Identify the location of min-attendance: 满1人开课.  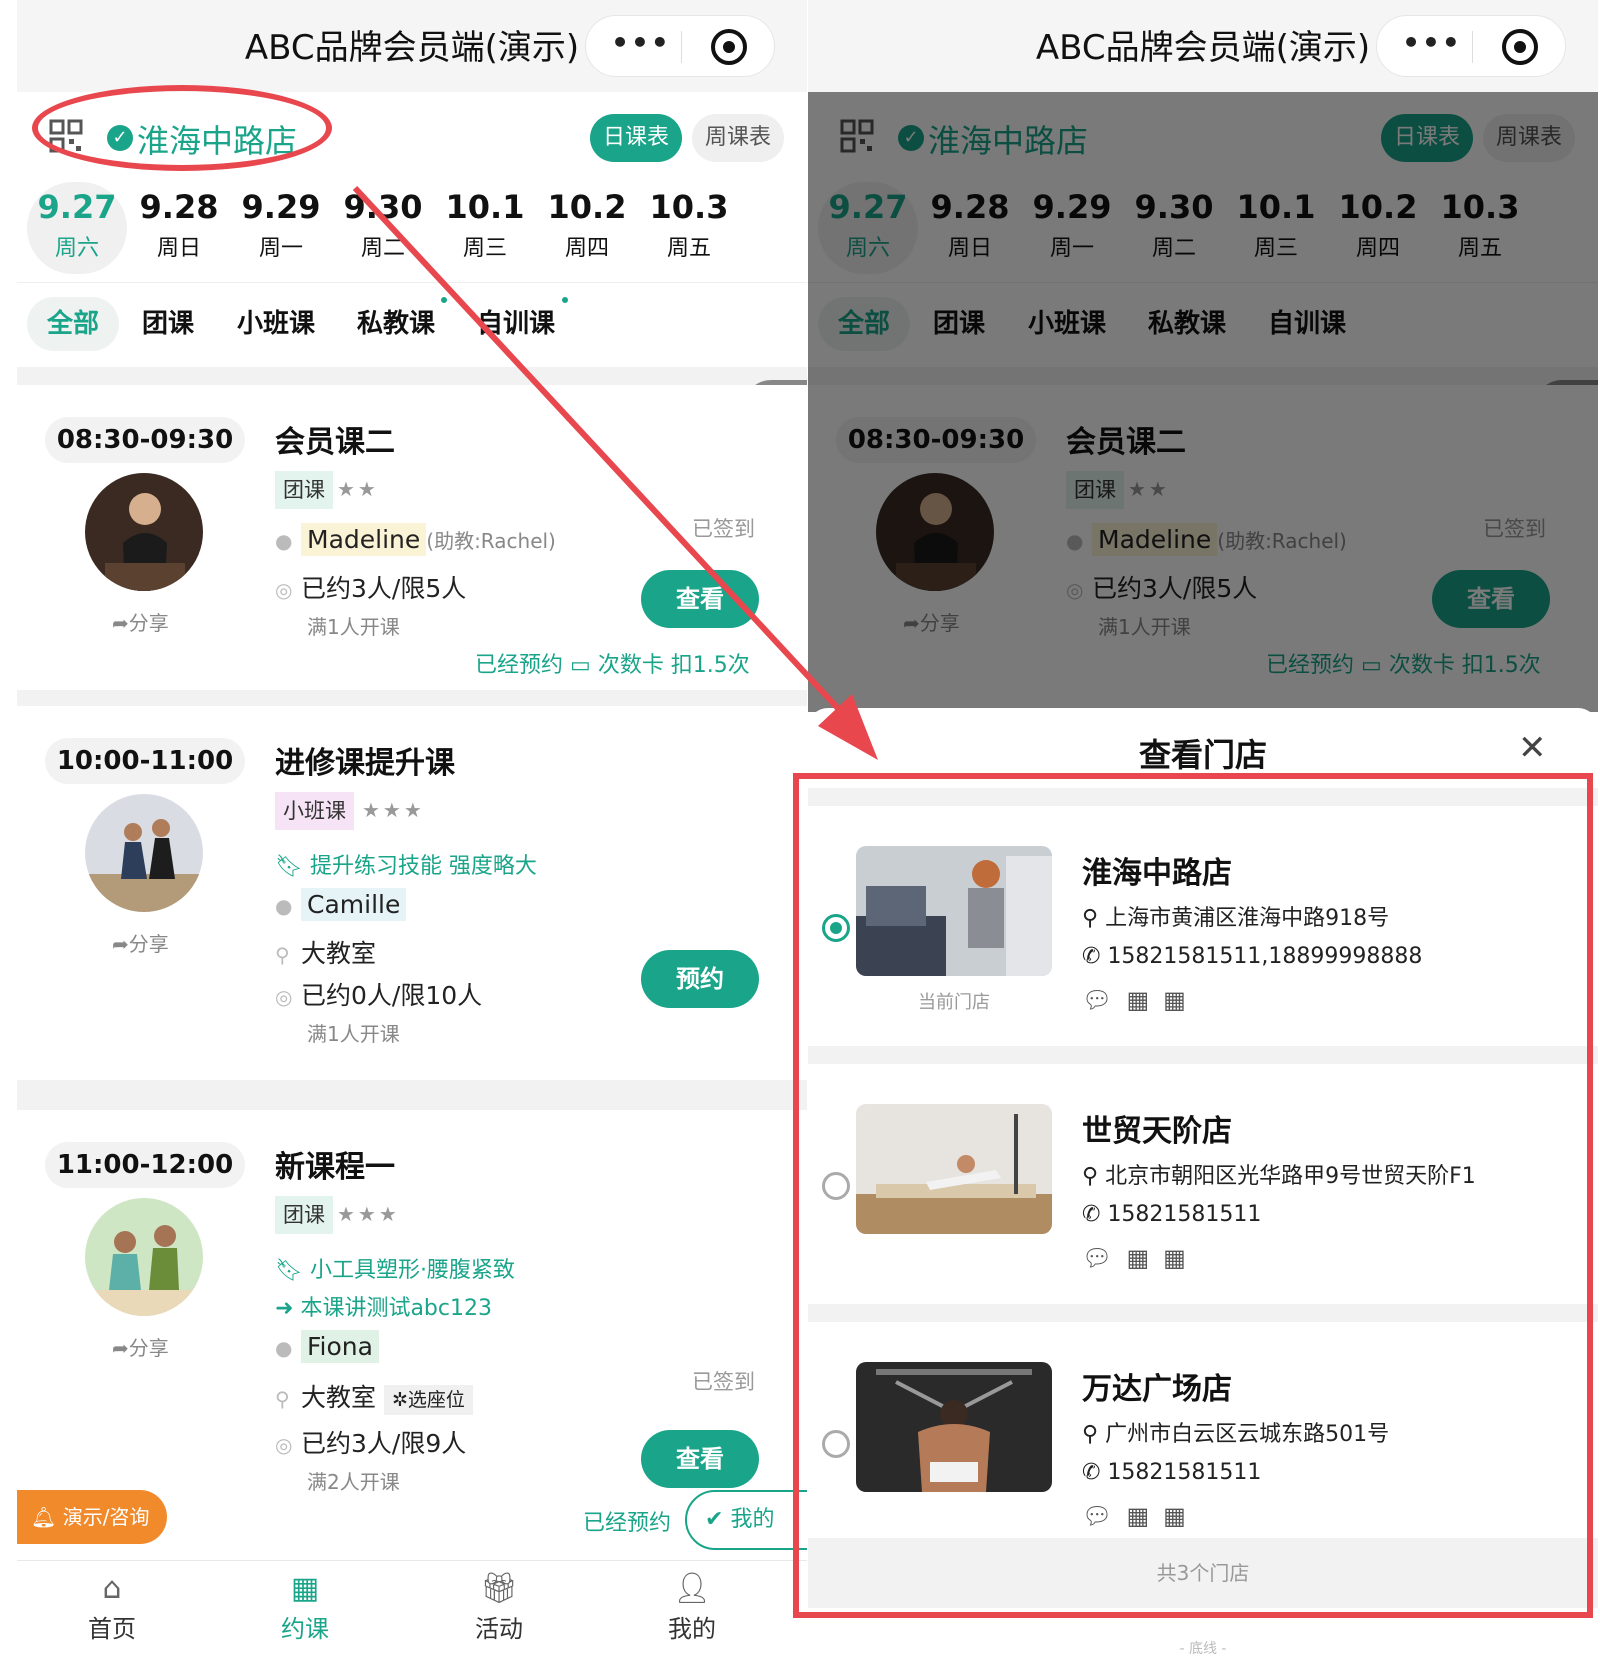
(353, 627).